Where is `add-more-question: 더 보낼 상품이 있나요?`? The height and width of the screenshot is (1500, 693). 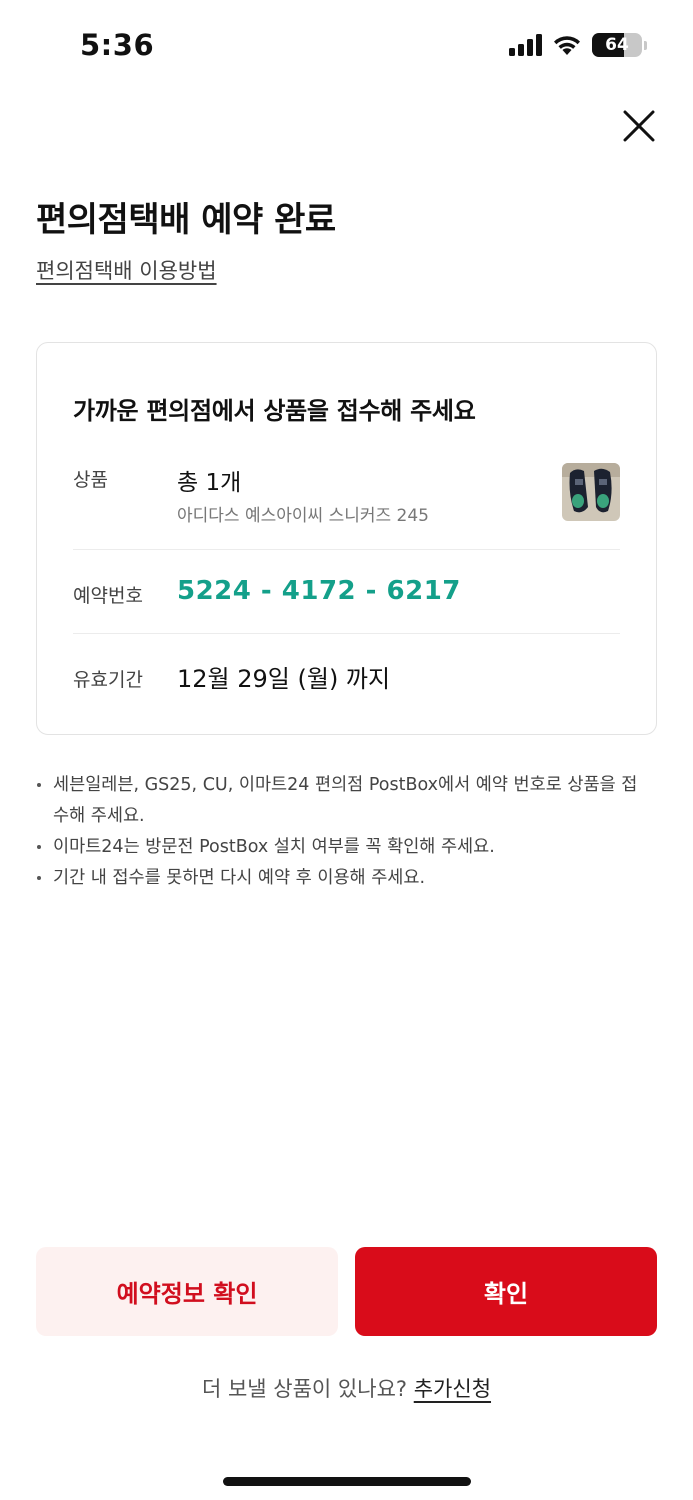 add-more-question: 더 보낼 상품이 있나요? is located at coordinates (304, 1389).